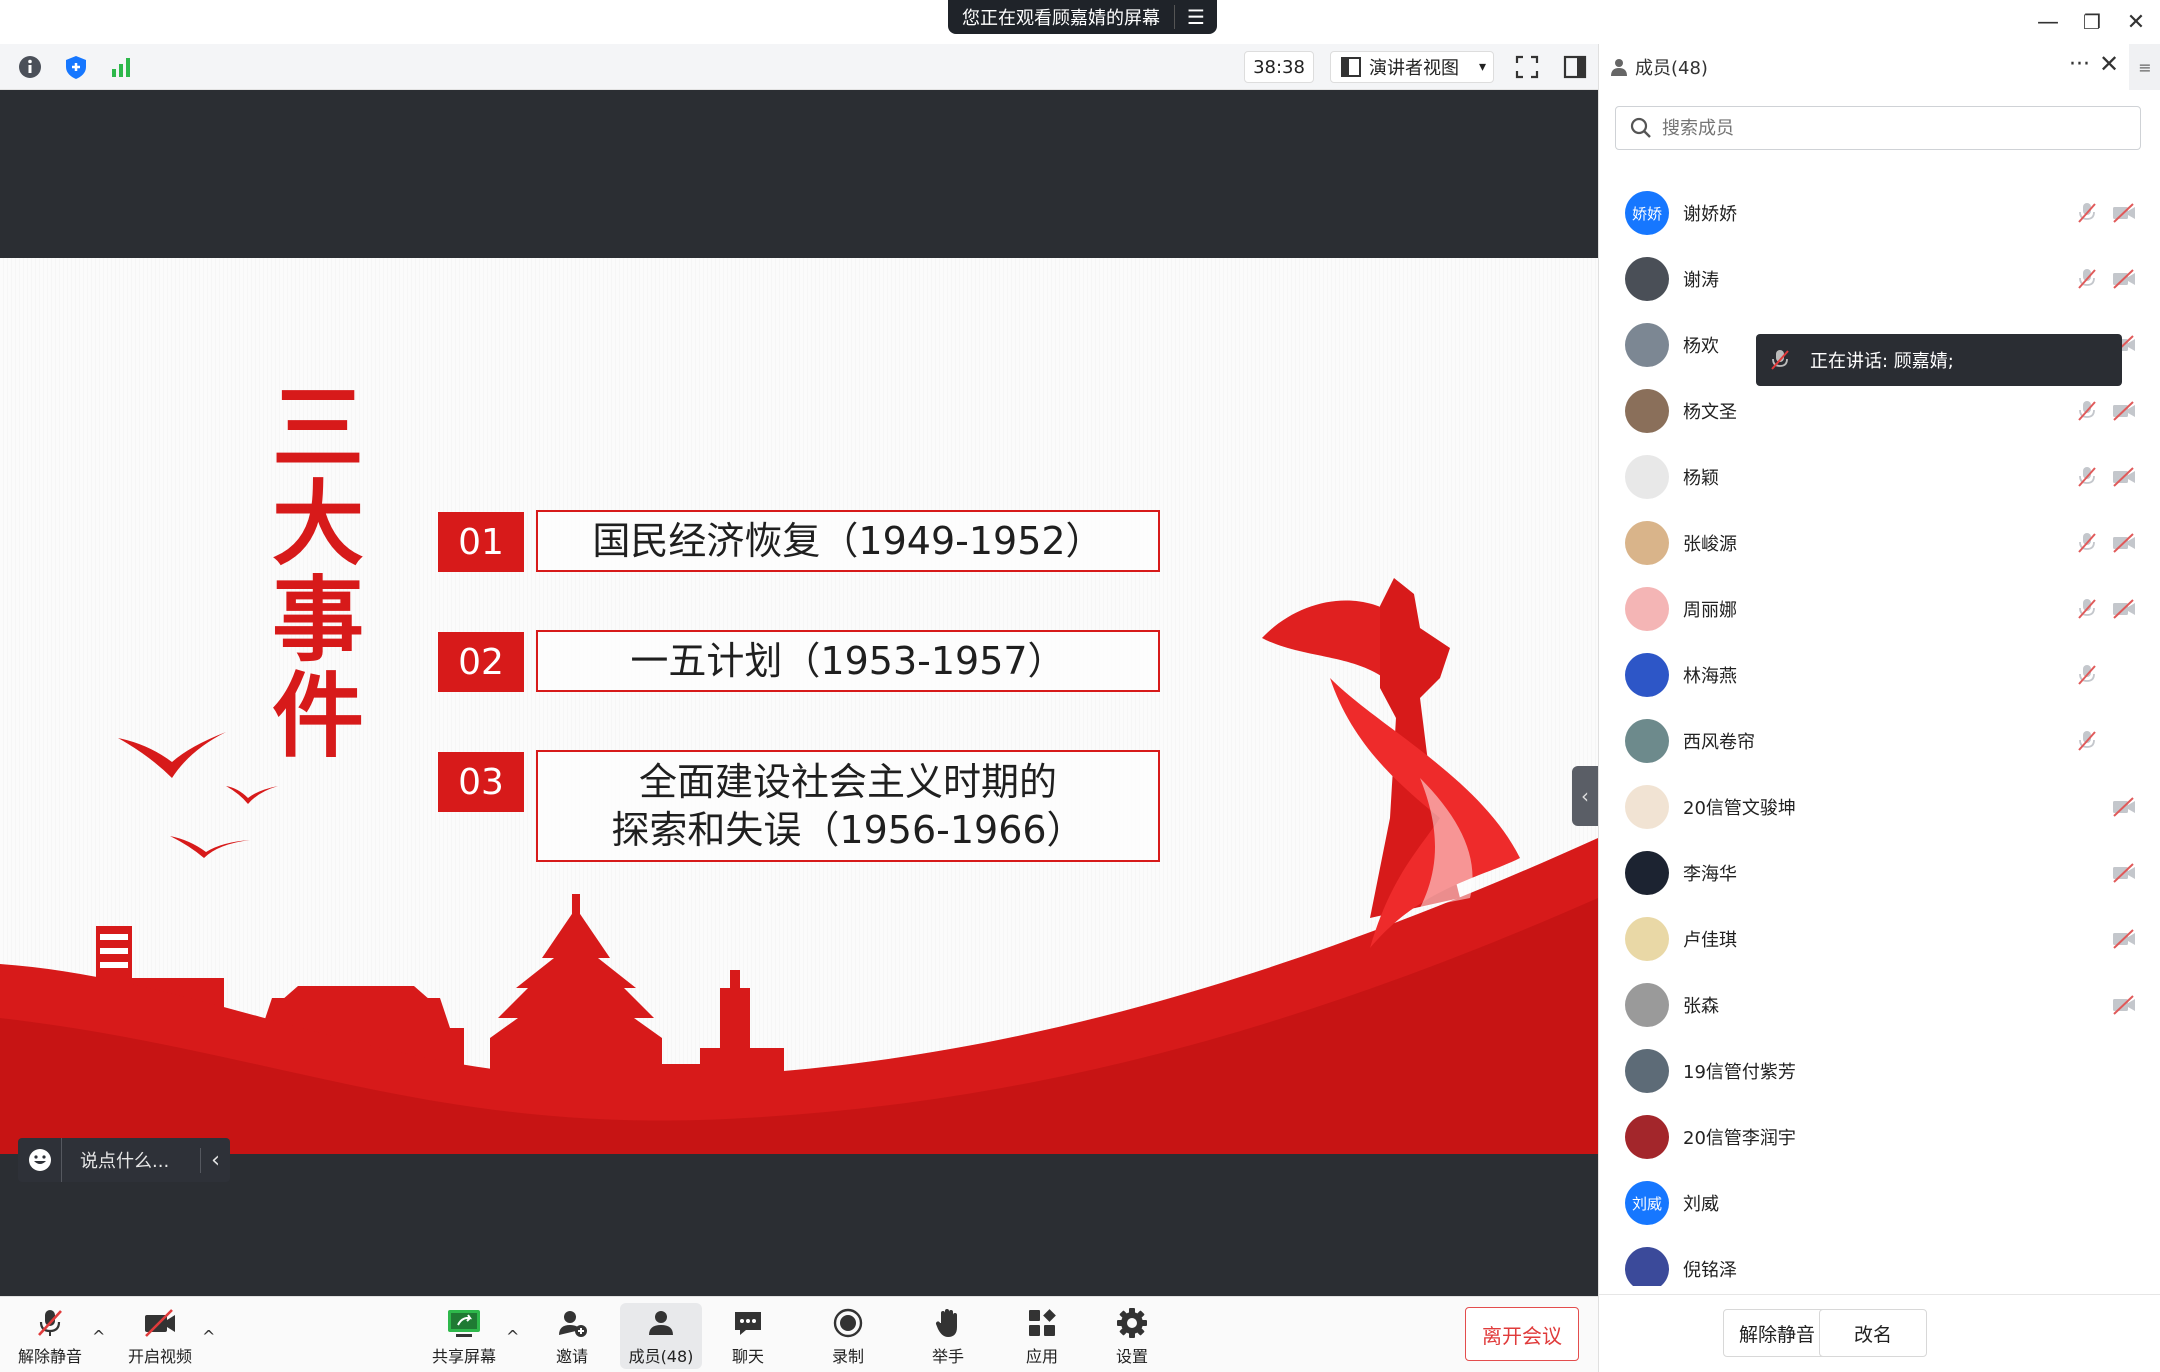 This screenshot has height=1372, width=2160. I want to click on fullscreen-icon, so click(1527, 67).